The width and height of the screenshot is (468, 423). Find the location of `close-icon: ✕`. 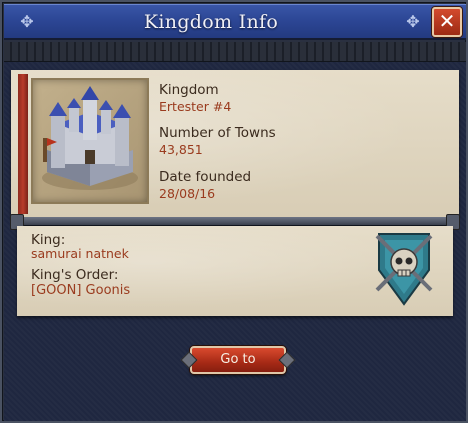

close-icon: ✕ is located at coordinates (447, 21).